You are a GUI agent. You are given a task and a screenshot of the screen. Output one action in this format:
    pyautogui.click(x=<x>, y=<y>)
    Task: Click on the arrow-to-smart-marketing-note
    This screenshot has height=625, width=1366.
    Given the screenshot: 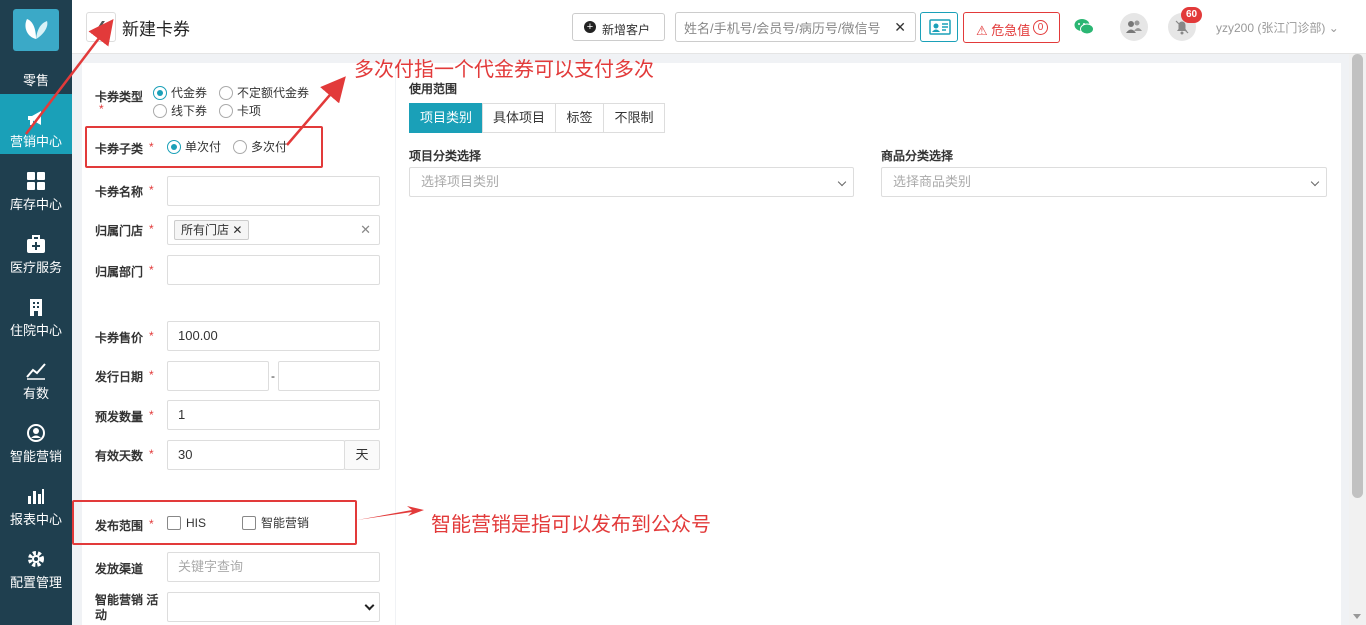 What is the action you would take?
    pyautogui.click(x=390, y=513)
    